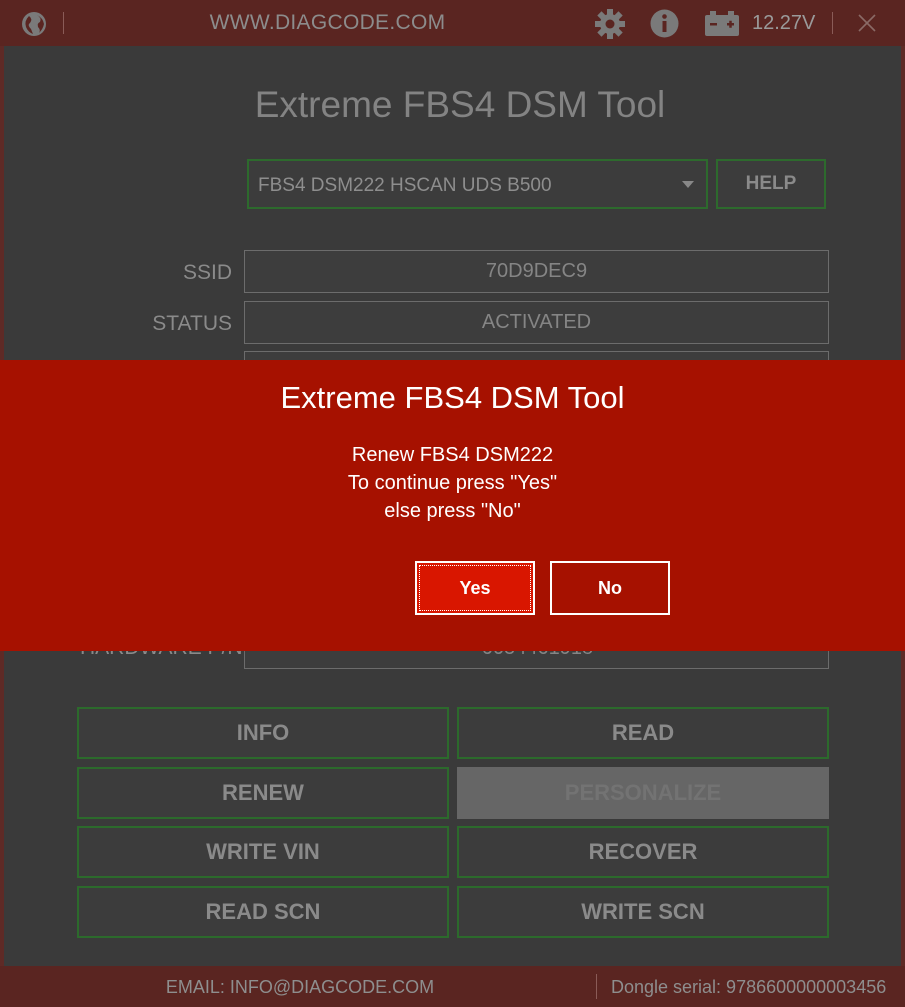 This screenshot has height=1007, width=905. Describe the element at coordinates (452, 455) in the screenshot. I see `dialog-message-line: Renew FBS4 DSM222` at that location.